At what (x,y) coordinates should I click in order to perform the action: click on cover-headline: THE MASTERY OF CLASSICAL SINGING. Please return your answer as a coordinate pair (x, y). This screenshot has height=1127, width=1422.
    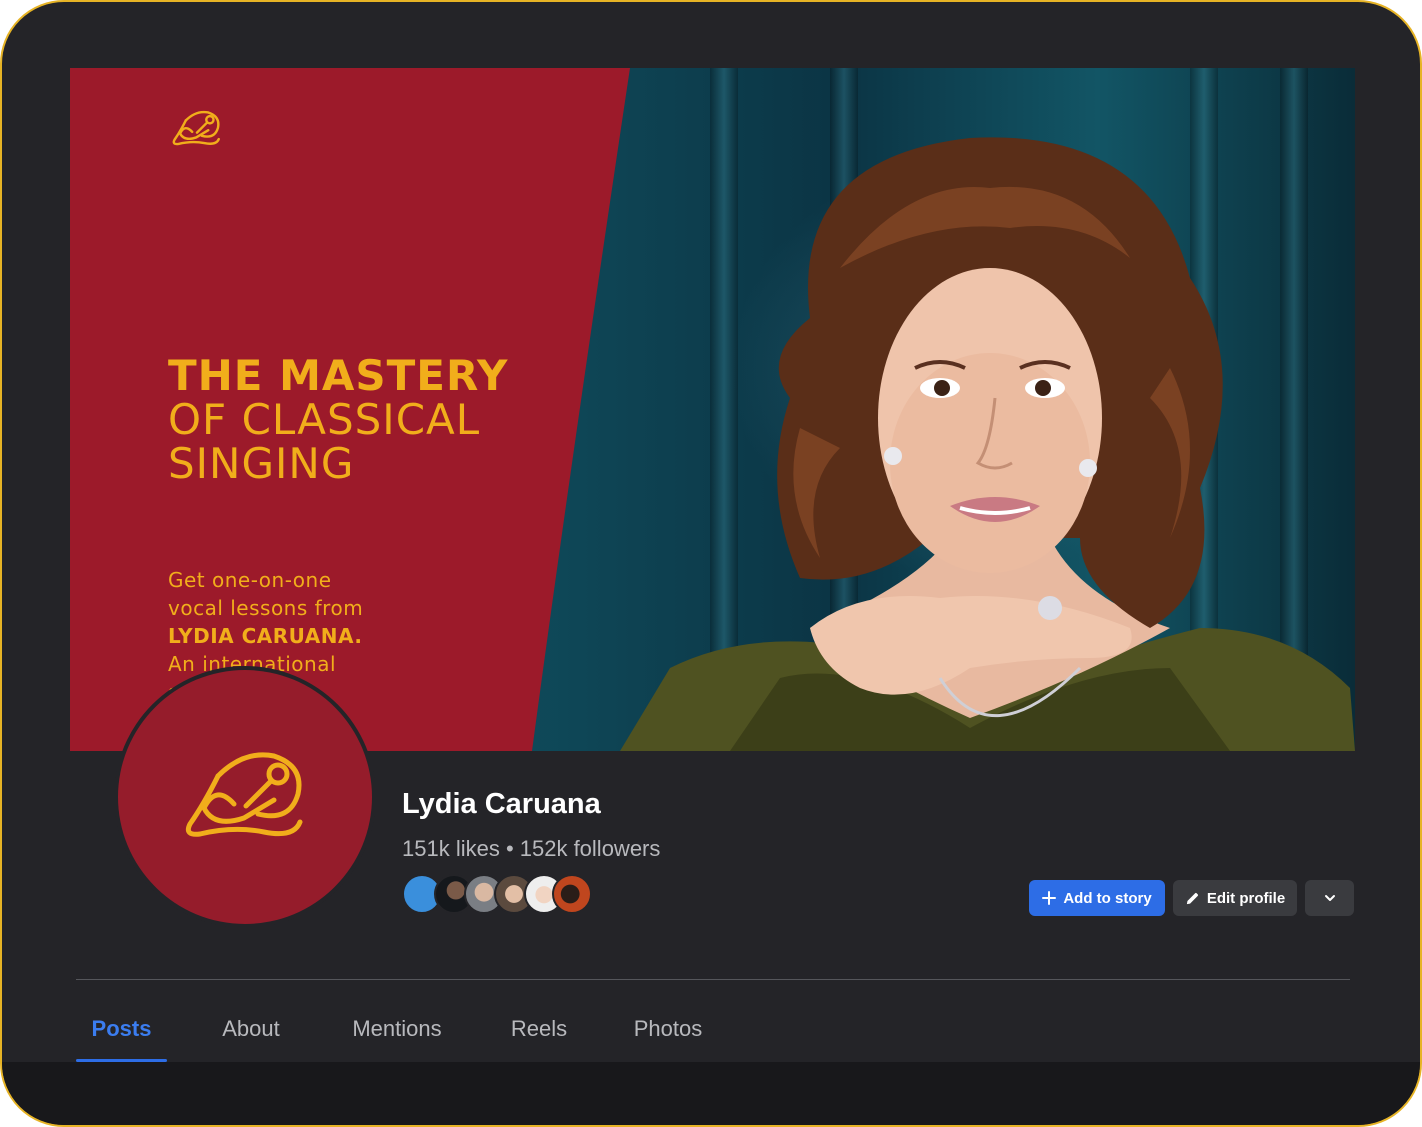
    Looking at the image, I should click on (338, 420).